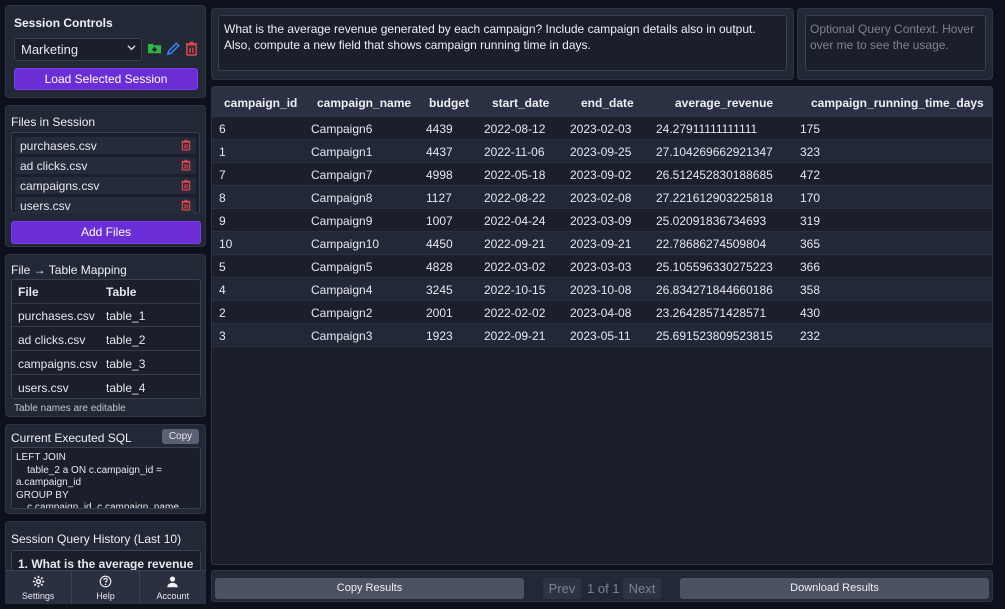 Image resolution: width=1005 pixels, height=609 pixels. What do you see at coordinates (60, 186) in the screenshot?
I see `file-name: campaigns.csv` at bounding box center [60, 186].